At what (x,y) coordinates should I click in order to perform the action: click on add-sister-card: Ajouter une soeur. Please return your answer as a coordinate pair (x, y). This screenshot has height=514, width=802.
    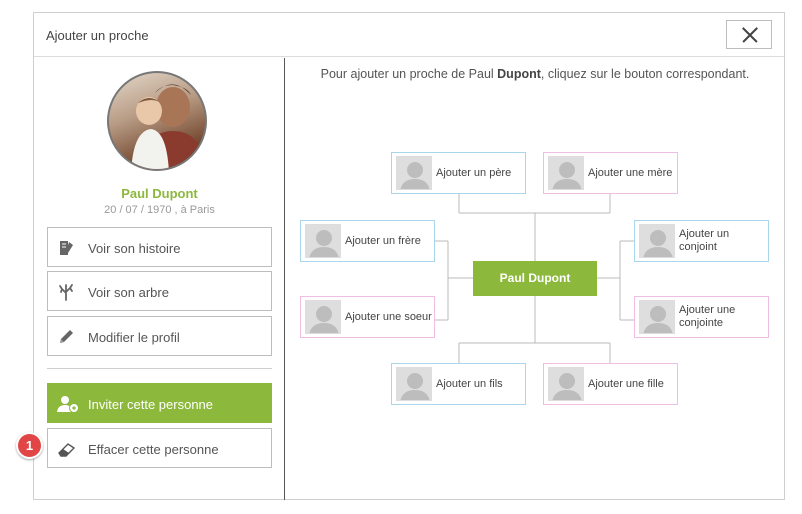
    Looking at the image, I should click on (367, 317).